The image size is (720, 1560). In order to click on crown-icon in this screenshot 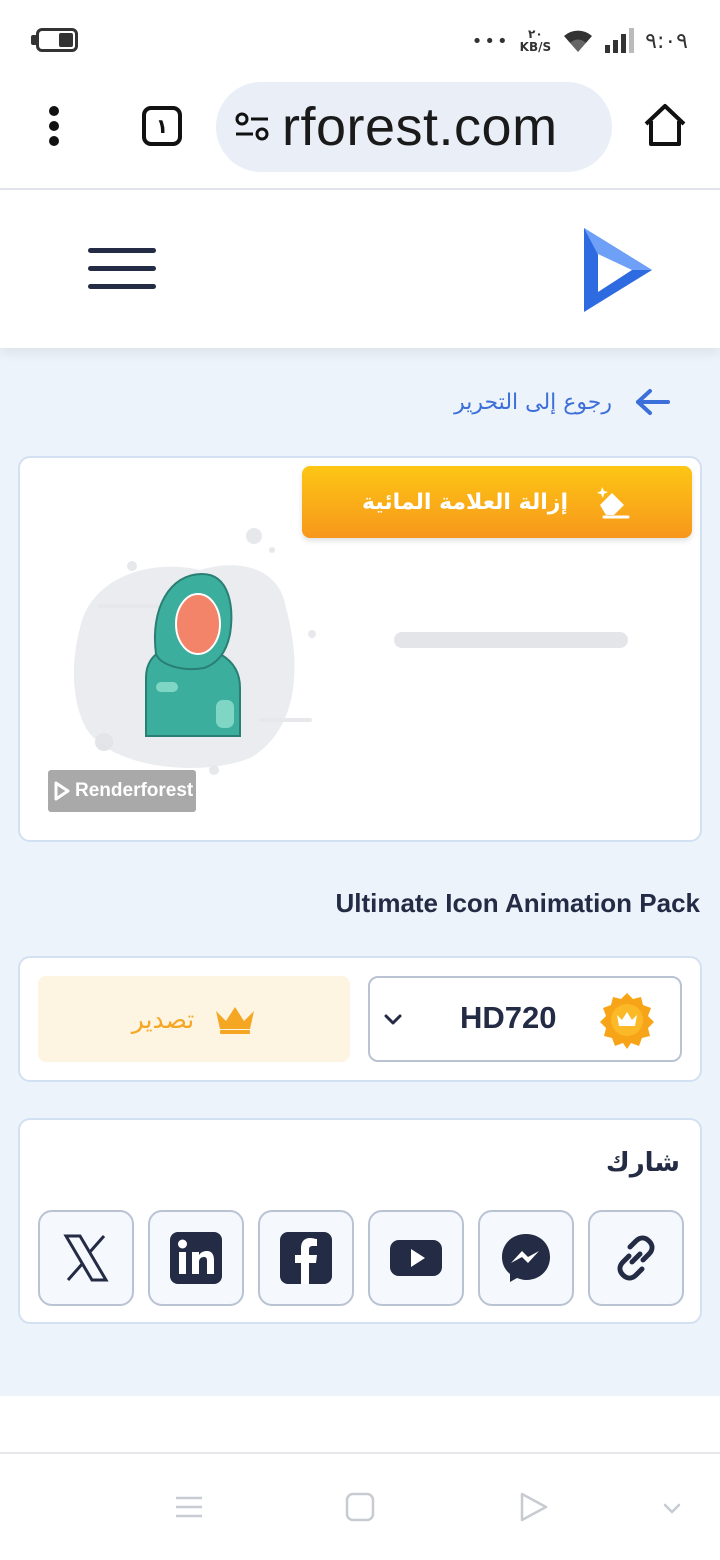, I will do `click(235, 1020)`.